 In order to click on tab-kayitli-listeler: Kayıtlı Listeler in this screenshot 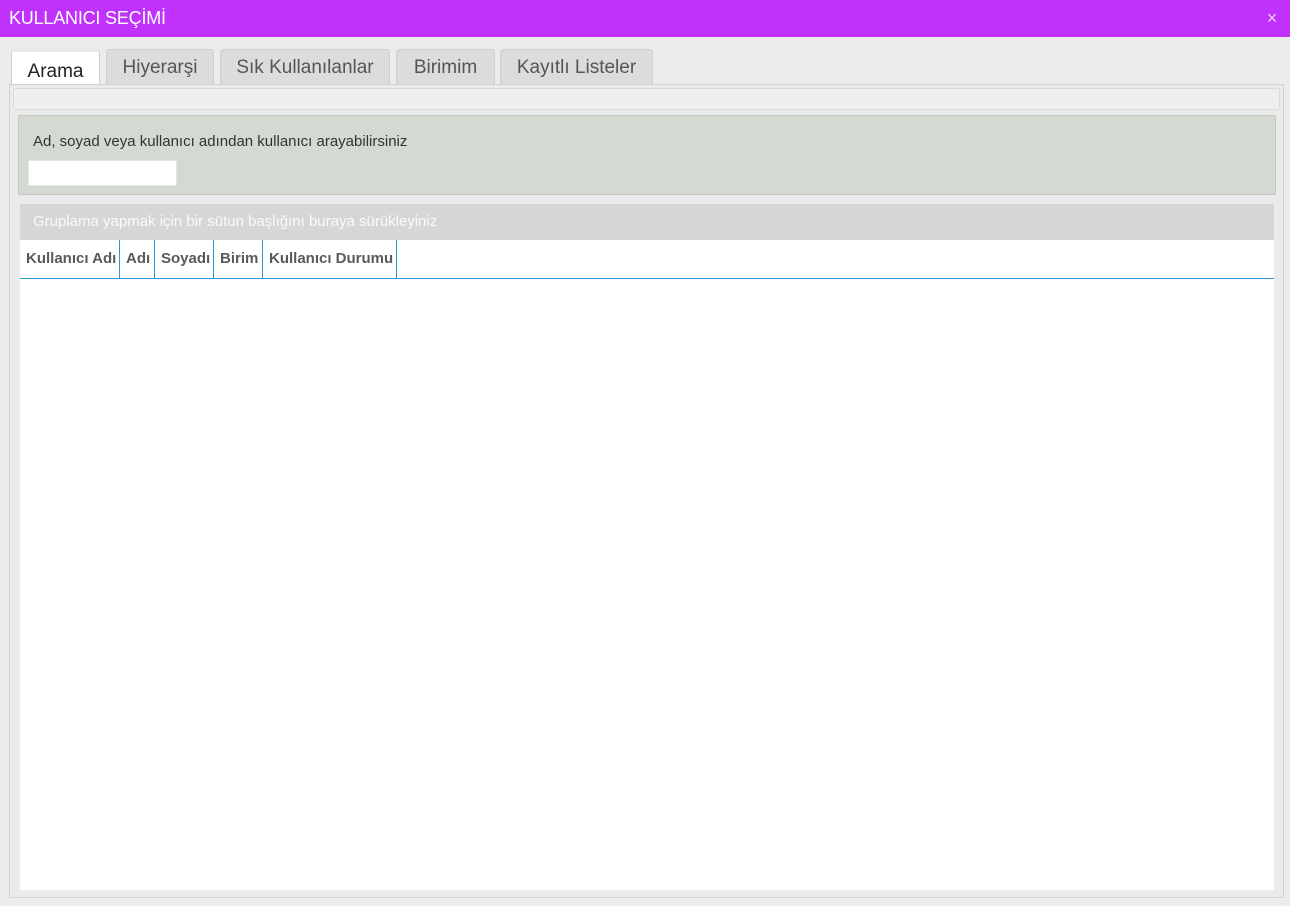, I will do `click(576, 66)`.